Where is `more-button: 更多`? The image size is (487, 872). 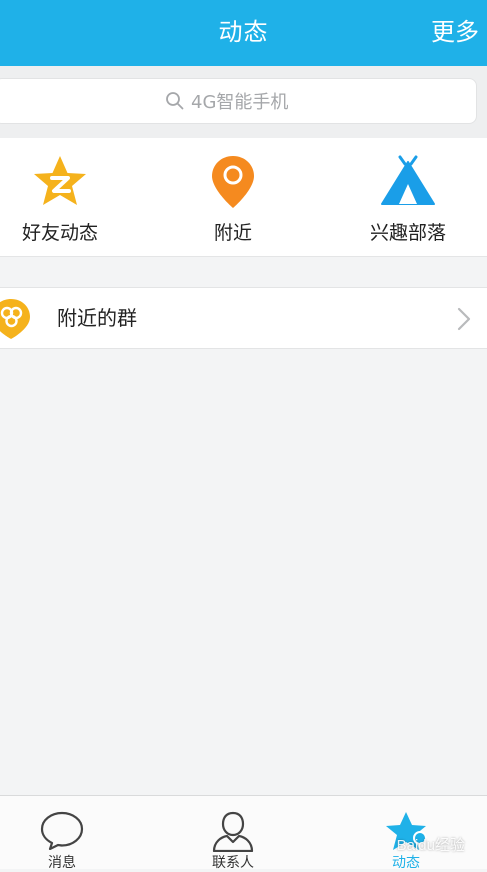 more-button: 更多 is located at coordinates (455, 33).